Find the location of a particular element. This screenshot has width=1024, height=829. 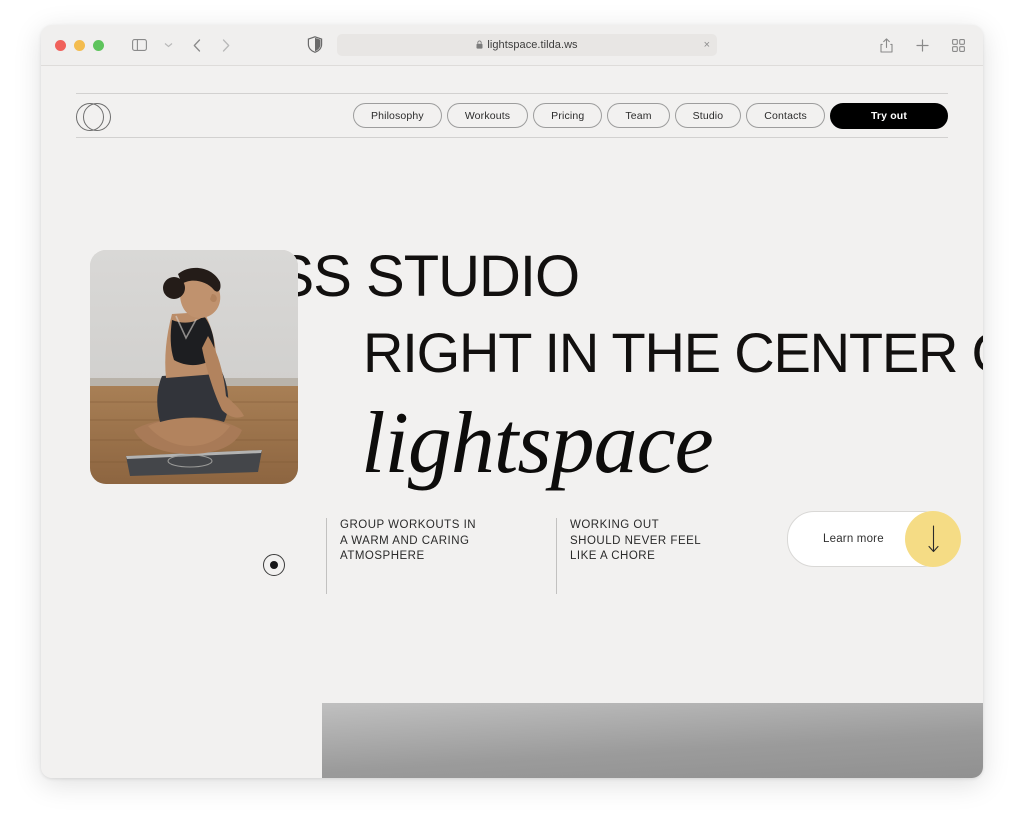

browser-toolbar: lightspace.tilda.ws × is located at coordinates (512, 45).